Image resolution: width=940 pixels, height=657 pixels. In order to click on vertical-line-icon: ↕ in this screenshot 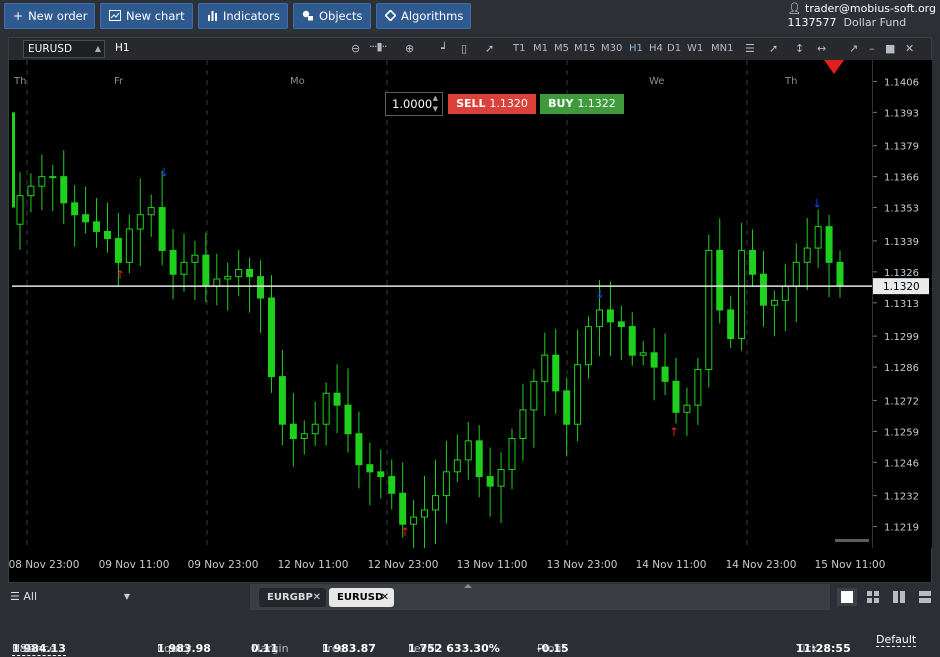, I will do `click(799, 48)`.